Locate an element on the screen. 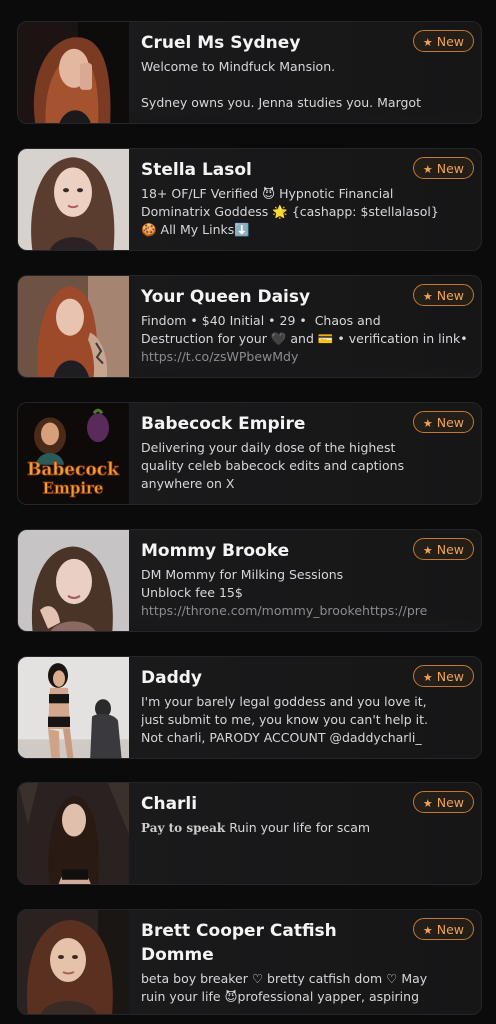  character-name: Cruel Ms Sydney is located at coordinates (221, 43).